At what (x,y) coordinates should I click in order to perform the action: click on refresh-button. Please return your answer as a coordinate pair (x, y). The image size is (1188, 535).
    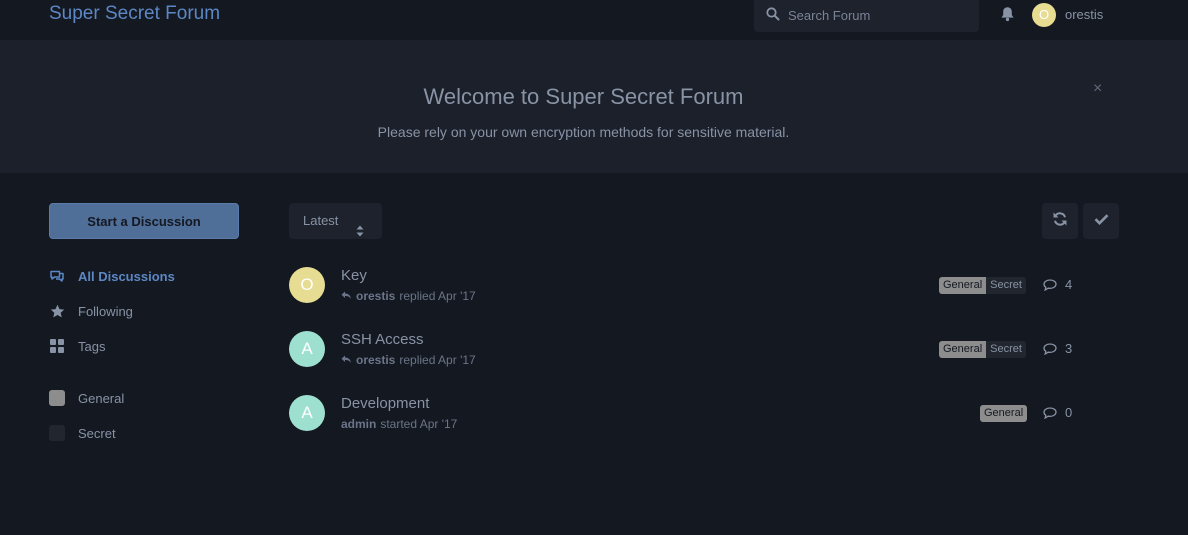
    Looking at the image, I should click on (1060, 221).